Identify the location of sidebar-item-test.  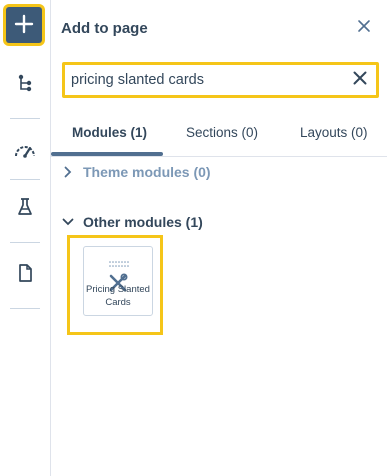
(25, 209).